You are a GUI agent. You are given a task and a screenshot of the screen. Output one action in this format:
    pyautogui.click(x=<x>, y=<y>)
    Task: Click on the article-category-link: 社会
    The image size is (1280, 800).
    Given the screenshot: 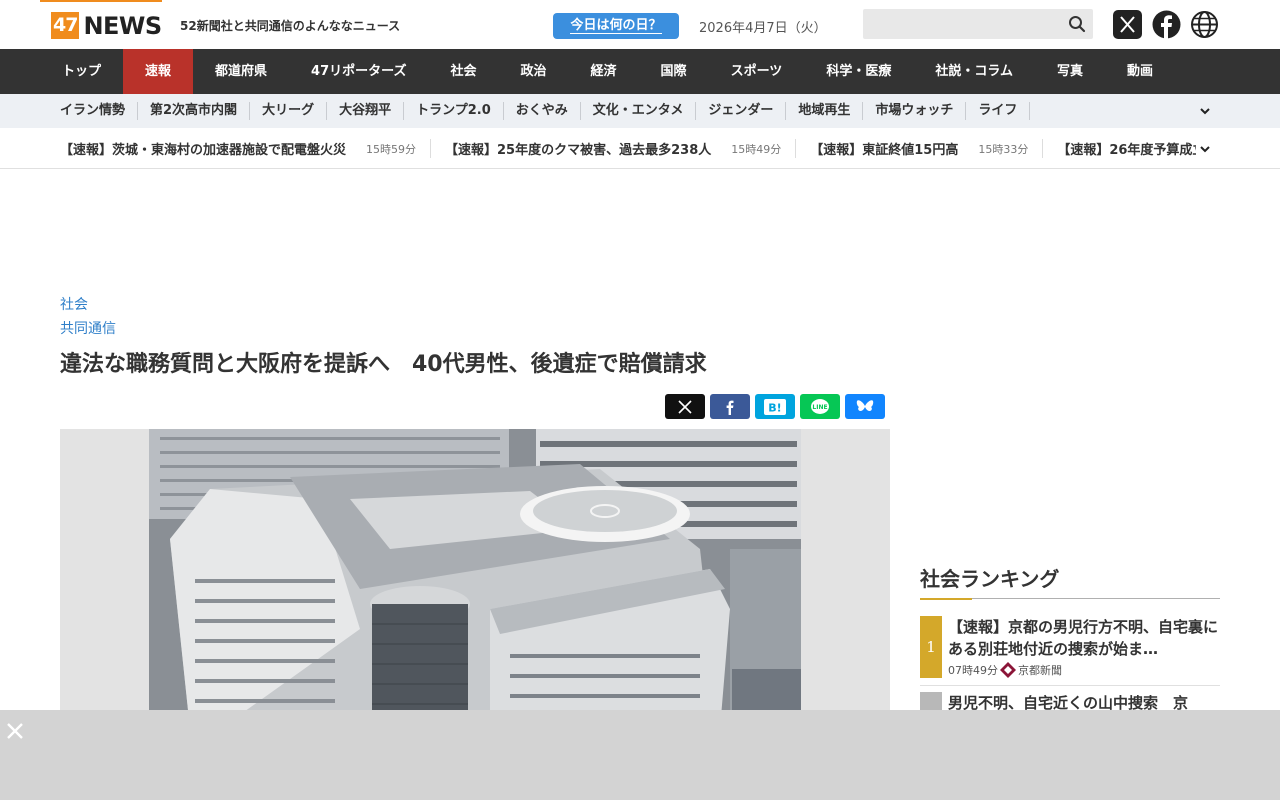 What is the action you would take?
    pyautogui.click(x=74, y=304)
    